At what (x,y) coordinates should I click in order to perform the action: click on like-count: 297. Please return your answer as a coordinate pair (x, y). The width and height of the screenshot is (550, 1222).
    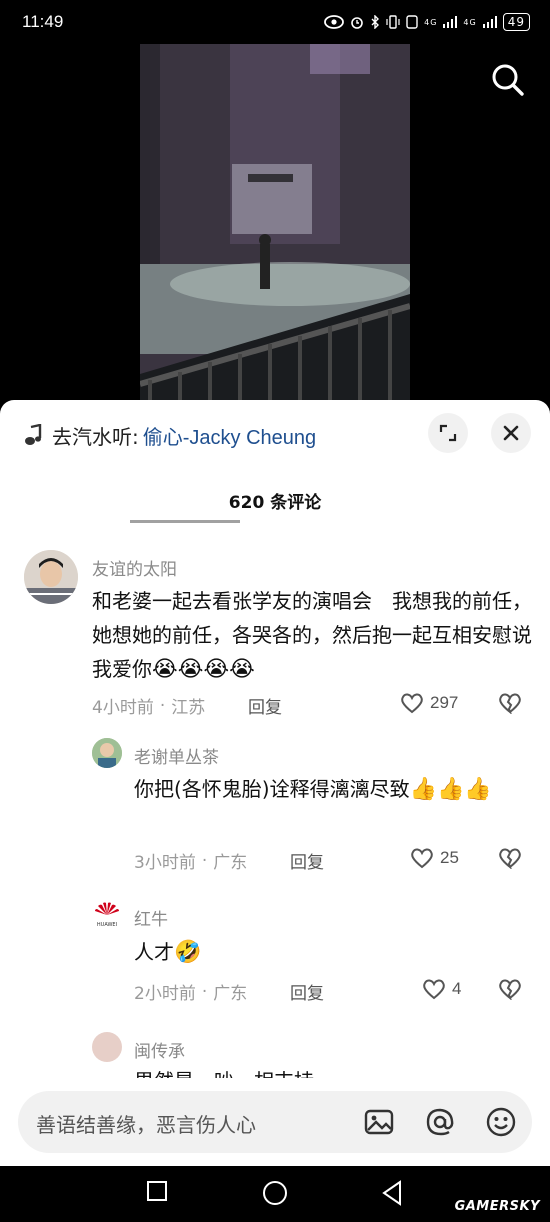
    Looking at the image, I should click on (444, 702).